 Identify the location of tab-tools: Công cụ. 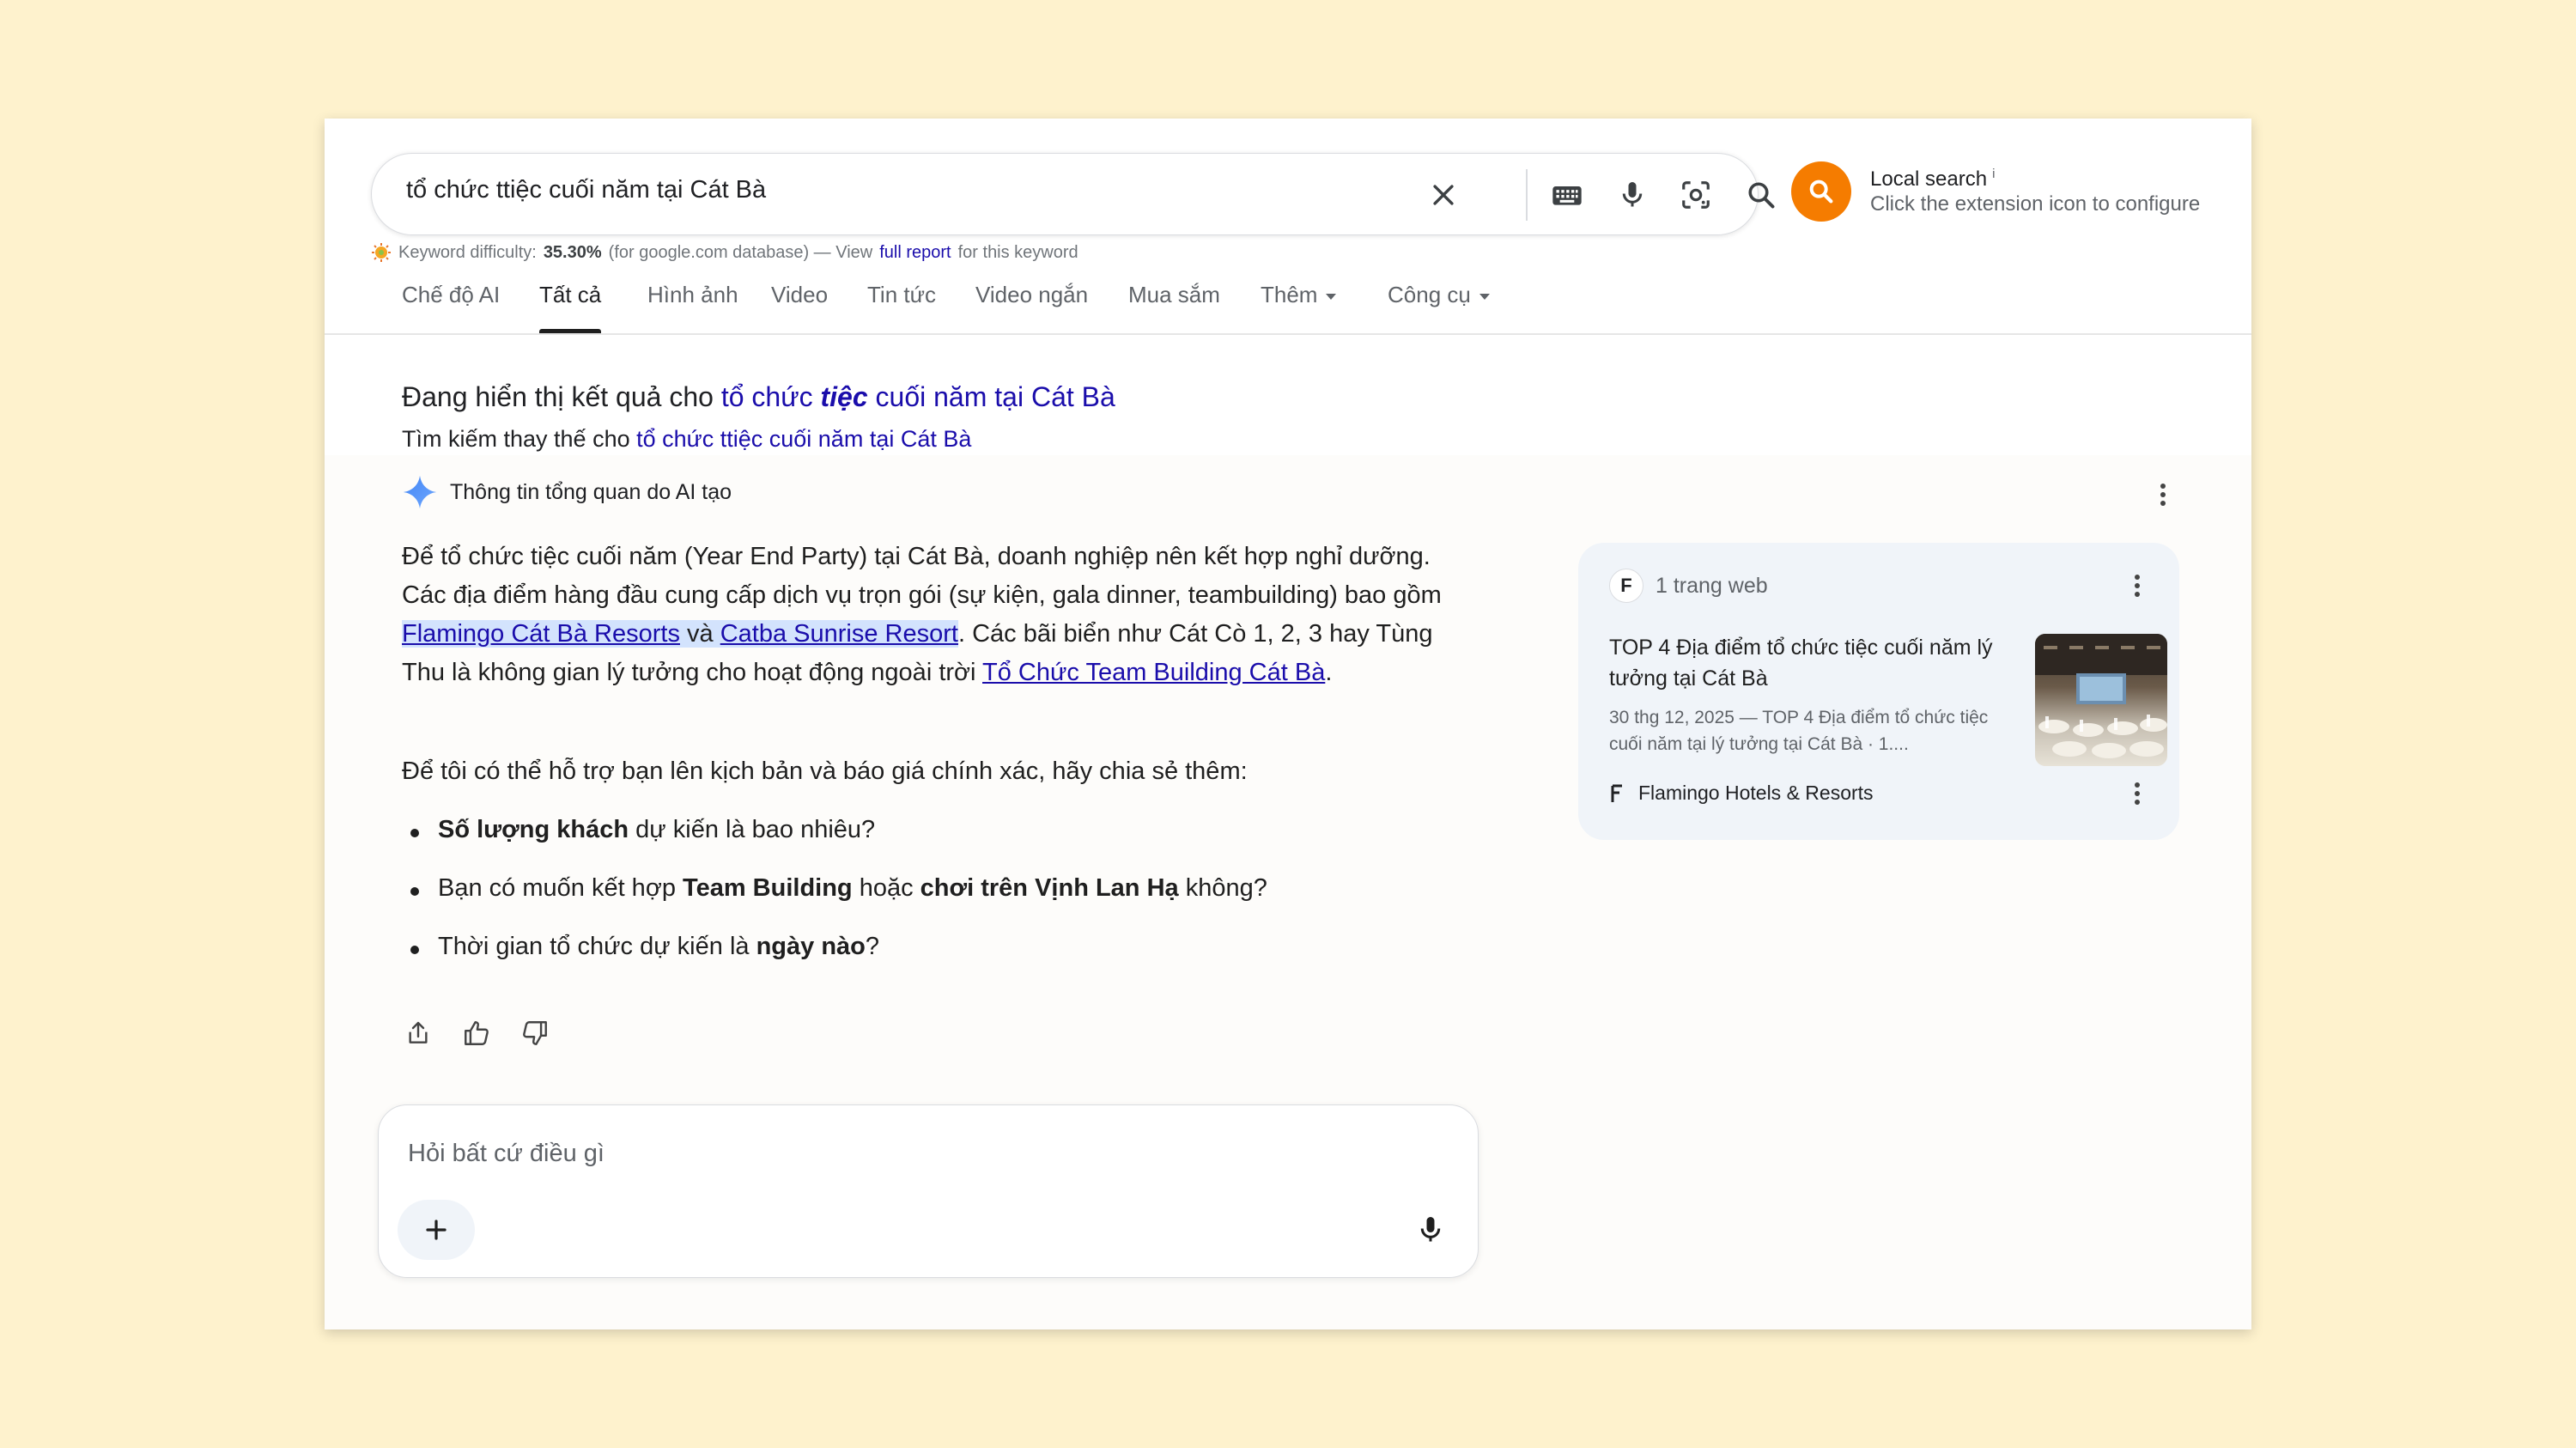
(1439, 307).